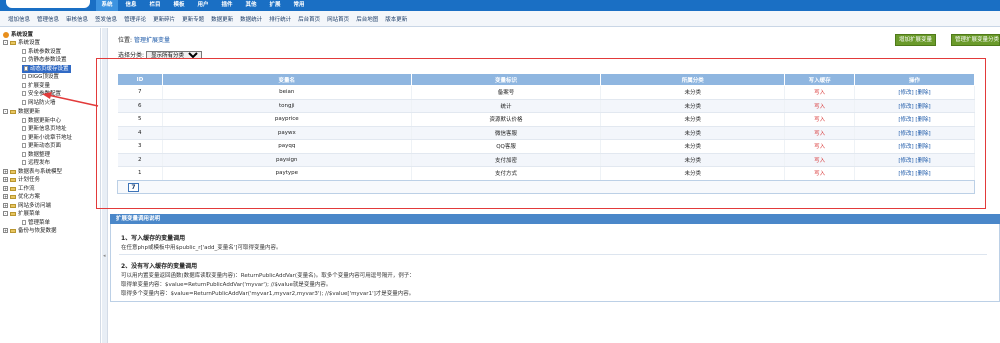  What do you see at coordinates (41, 146) in the screenshot?
I see `sidebar-item-update-dynamic: 更新动态页面` at bounding box center [41, 146].